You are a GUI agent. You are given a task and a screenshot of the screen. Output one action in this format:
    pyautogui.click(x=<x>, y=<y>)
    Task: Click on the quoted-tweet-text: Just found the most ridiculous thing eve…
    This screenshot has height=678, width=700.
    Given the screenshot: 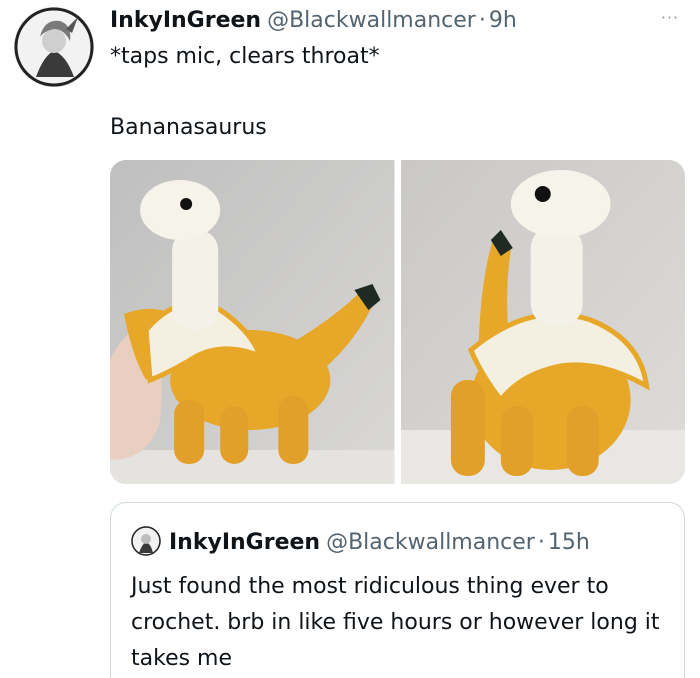 What is the action you would take?
    pyautogui.click(x=395, y=622)
    